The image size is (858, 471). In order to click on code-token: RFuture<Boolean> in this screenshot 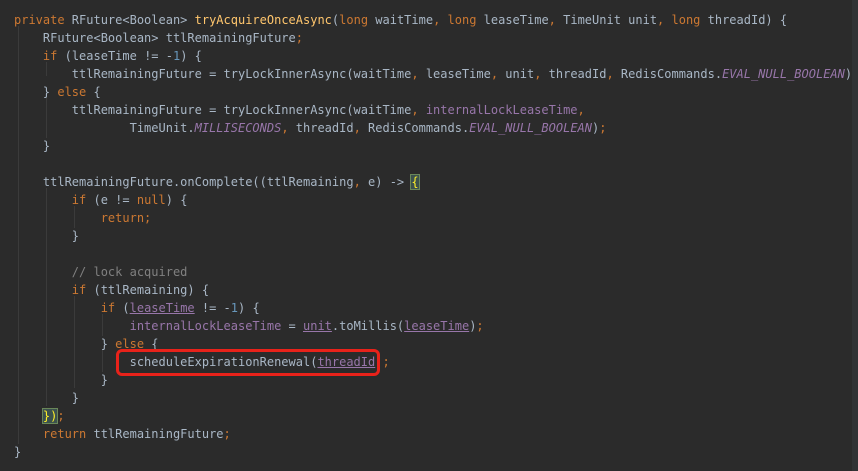, I will do `click(133, 20)`.